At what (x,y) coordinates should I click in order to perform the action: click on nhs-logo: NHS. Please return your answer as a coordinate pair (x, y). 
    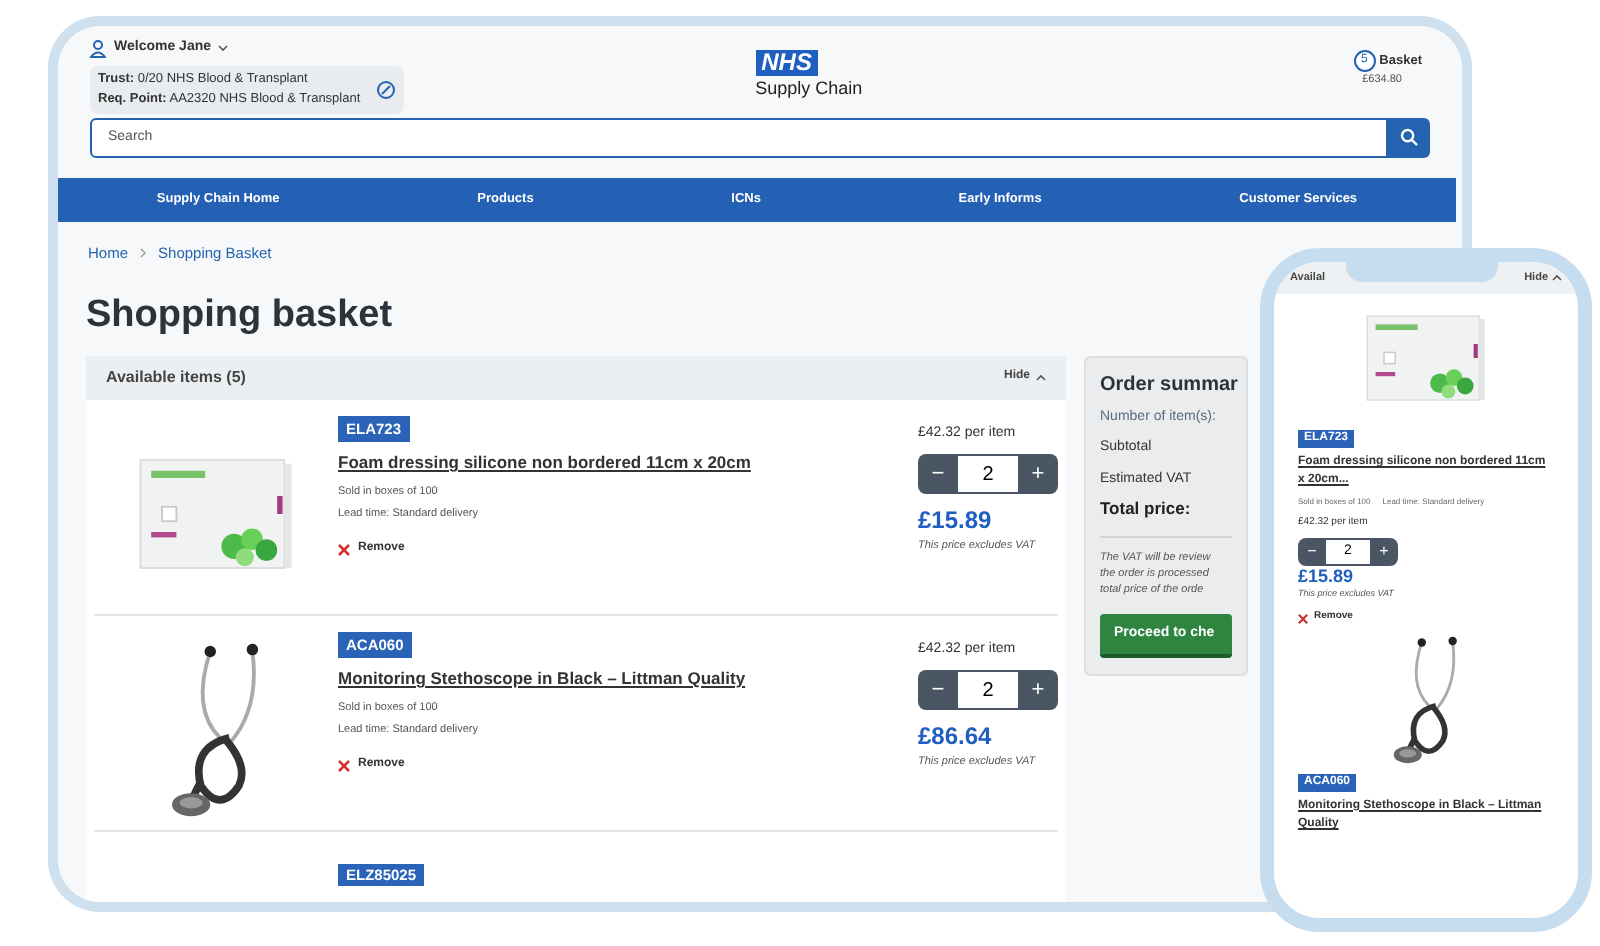
    Looking at the image, I should click on (786, 63).